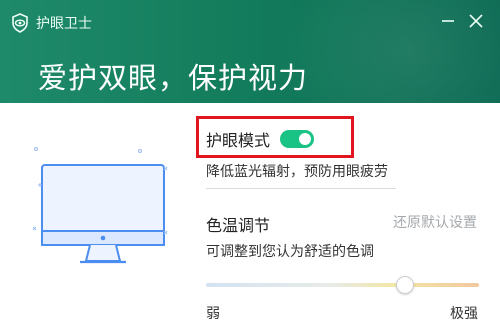 The image size is (500, 336). I want to click on color-temp-slider-thumb, so click(405, 285).